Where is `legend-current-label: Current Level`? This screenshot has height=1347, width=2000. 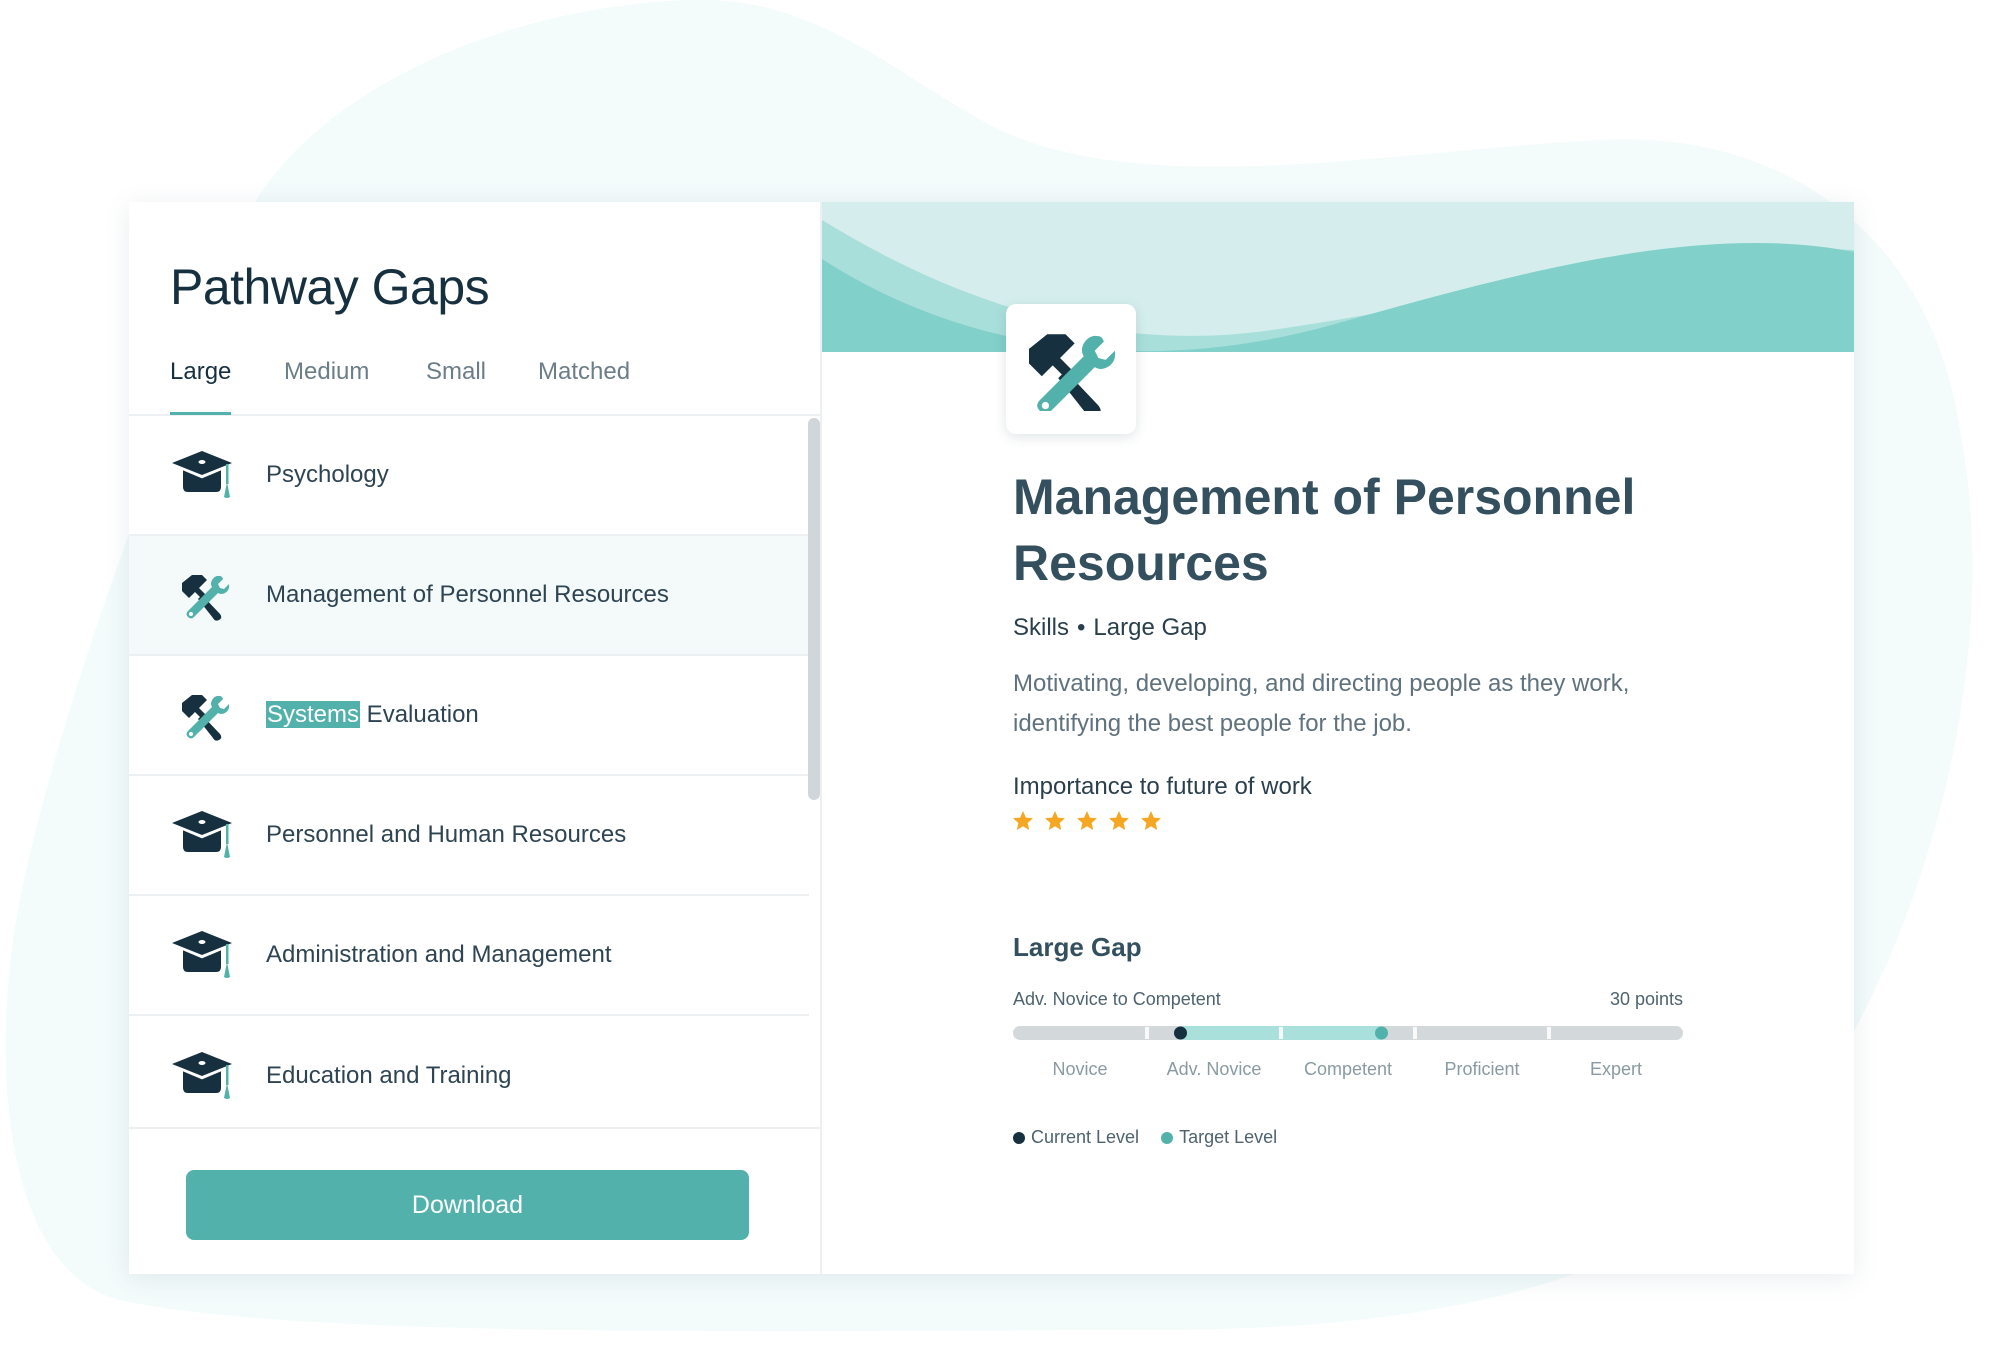 legend-current-label: Current Level is located at coordinates (1085, 1137).